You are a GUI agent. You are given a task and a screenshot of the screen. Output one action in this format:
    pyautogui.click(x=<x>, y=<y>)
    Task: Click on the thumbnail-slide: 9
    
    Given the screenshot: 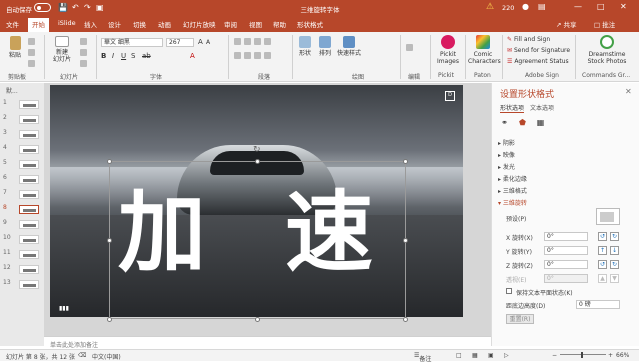 What is the action you would take?
    pyautogui.click(x=22, y=224)
    